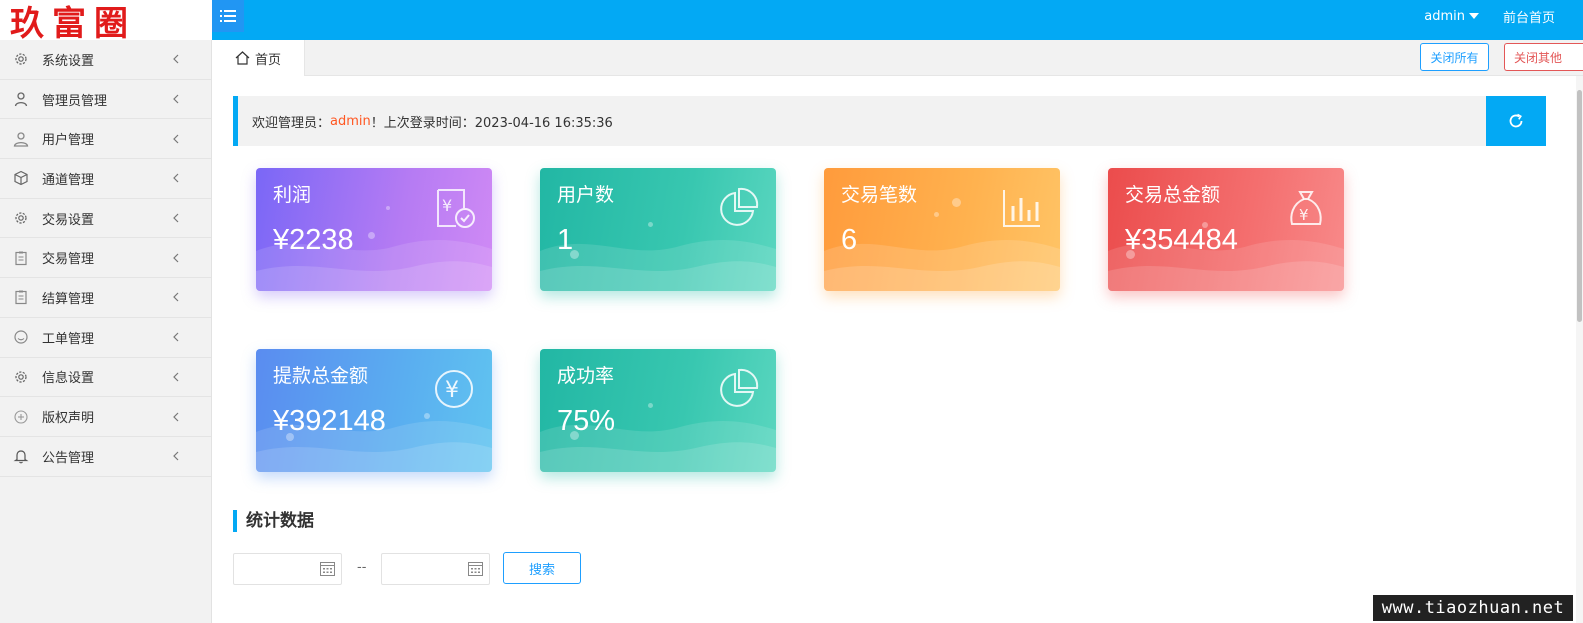 This screenshot has width=1583, height=623. I want to click on card-title: 提款总金额, so click(321, 376).